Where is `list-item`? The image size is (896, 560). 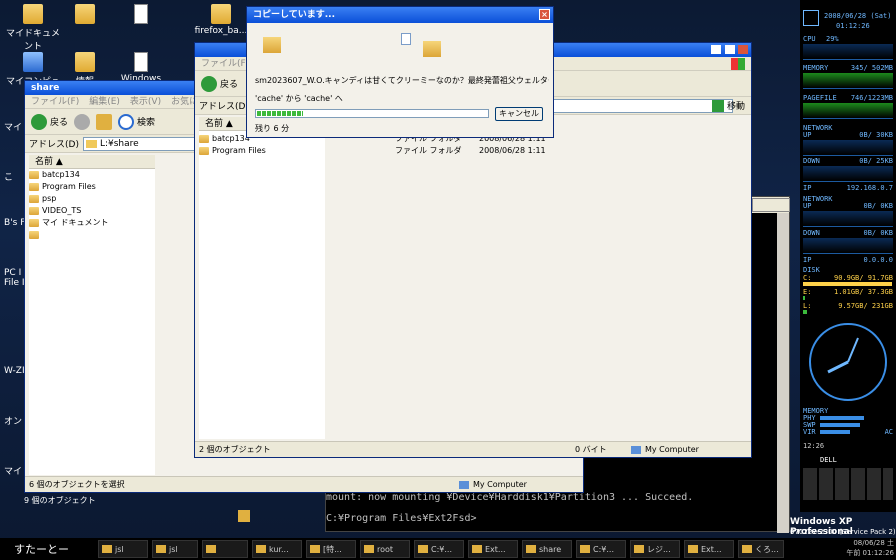
list-item is located at coordinates (92, 235).